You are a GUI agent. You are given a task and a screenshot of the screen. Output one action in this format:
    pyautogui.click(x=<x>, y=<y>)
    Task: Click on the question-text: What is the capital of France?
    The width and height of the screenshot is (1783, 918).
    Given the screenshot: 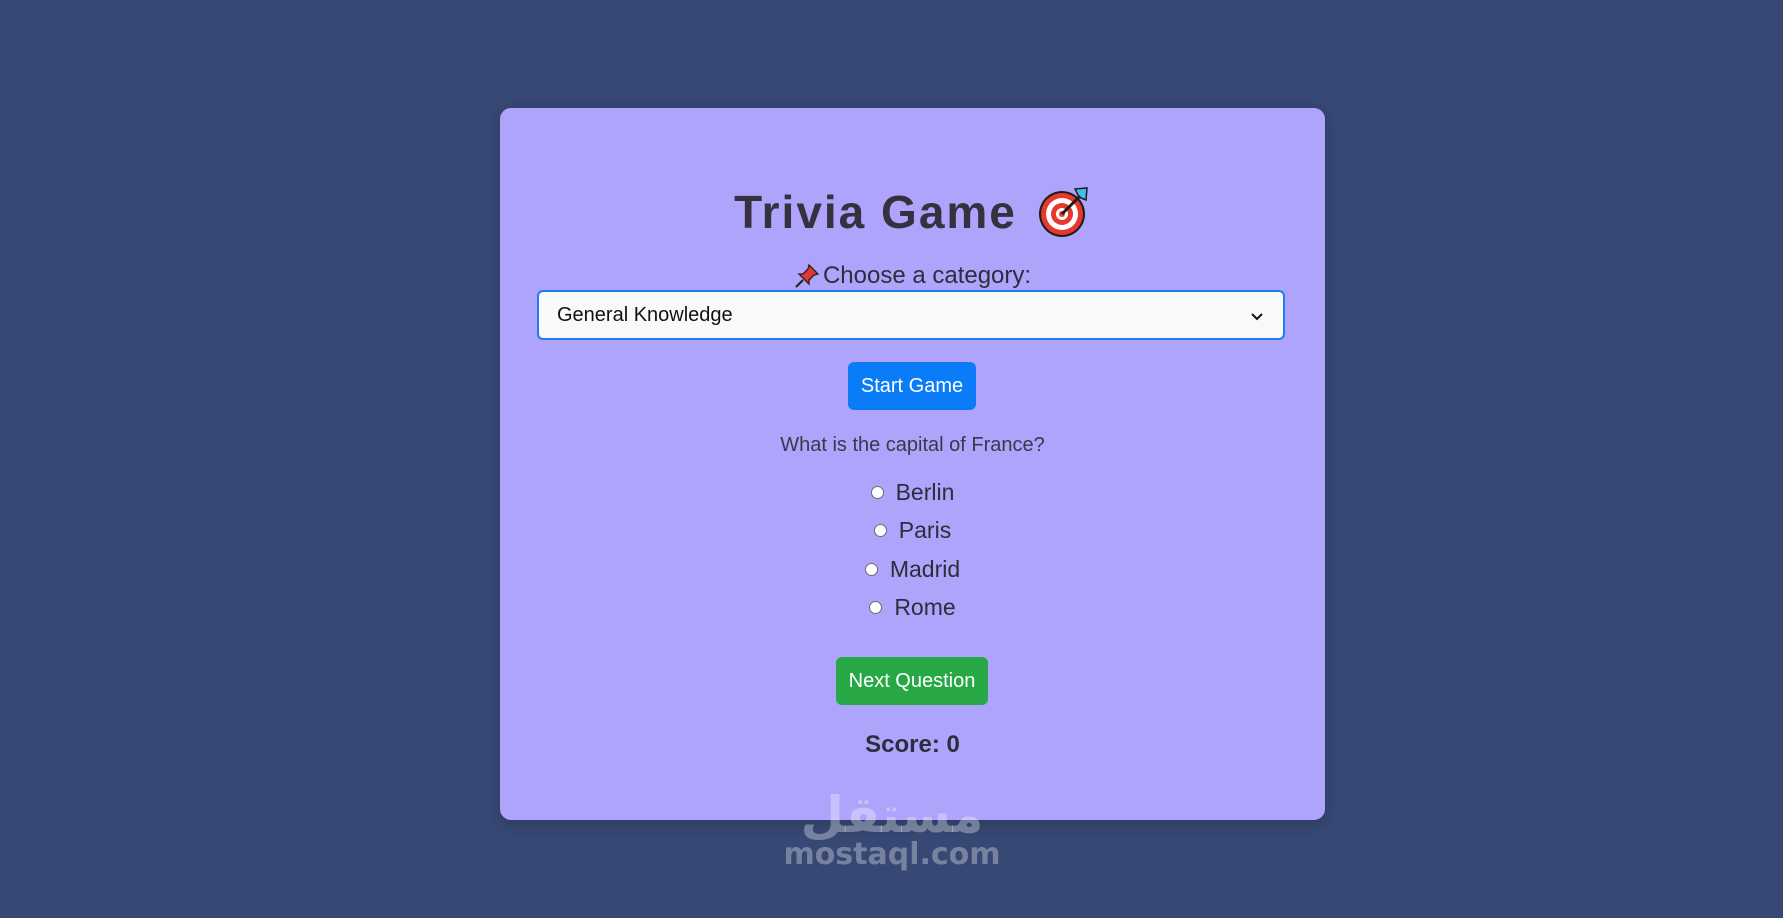 What is the action you would take?
    pyautogui.click(x=912, y=445)
    